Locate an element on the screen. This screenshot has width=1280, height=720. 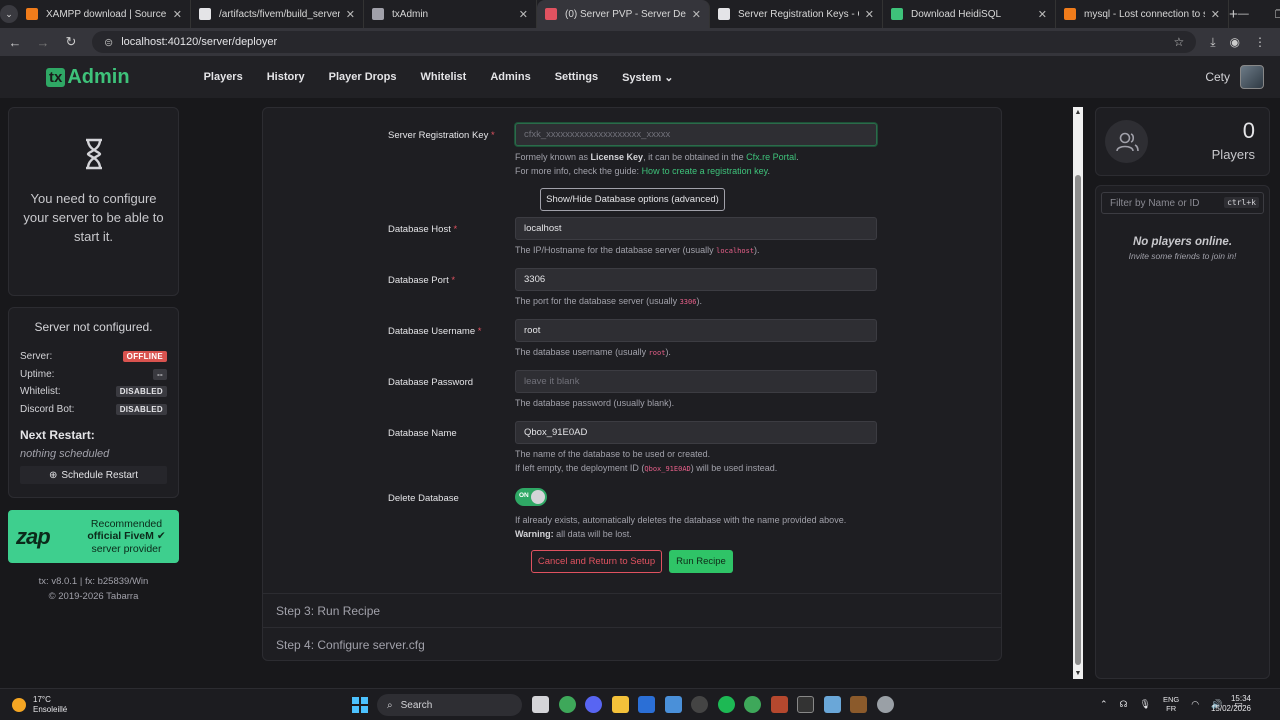
nav-item: History is located at coordinates (286, 77).